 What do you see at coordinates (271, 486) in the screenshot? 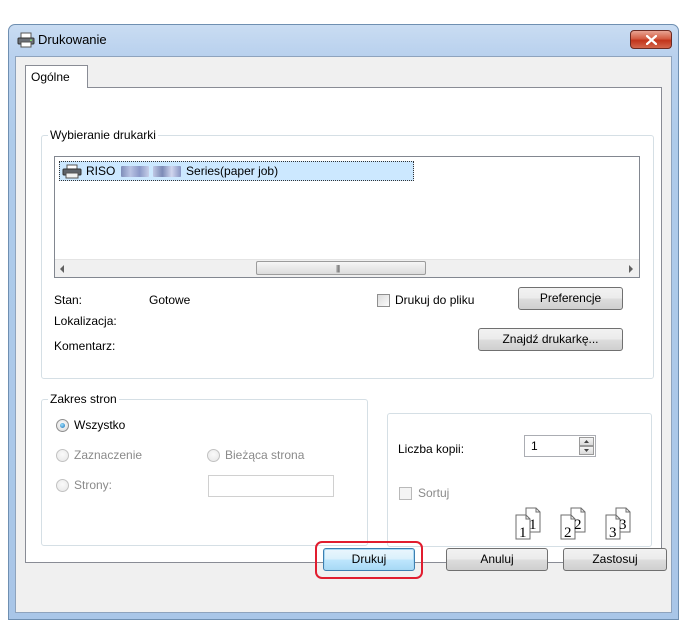
I see `pages-input` at bounding box center [271, 486].